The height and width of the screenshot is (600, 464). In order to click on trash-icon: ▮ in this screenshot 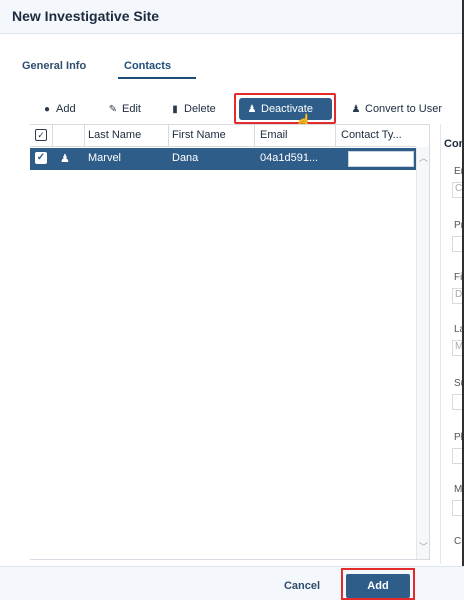, I will do `click(175, 109)`.